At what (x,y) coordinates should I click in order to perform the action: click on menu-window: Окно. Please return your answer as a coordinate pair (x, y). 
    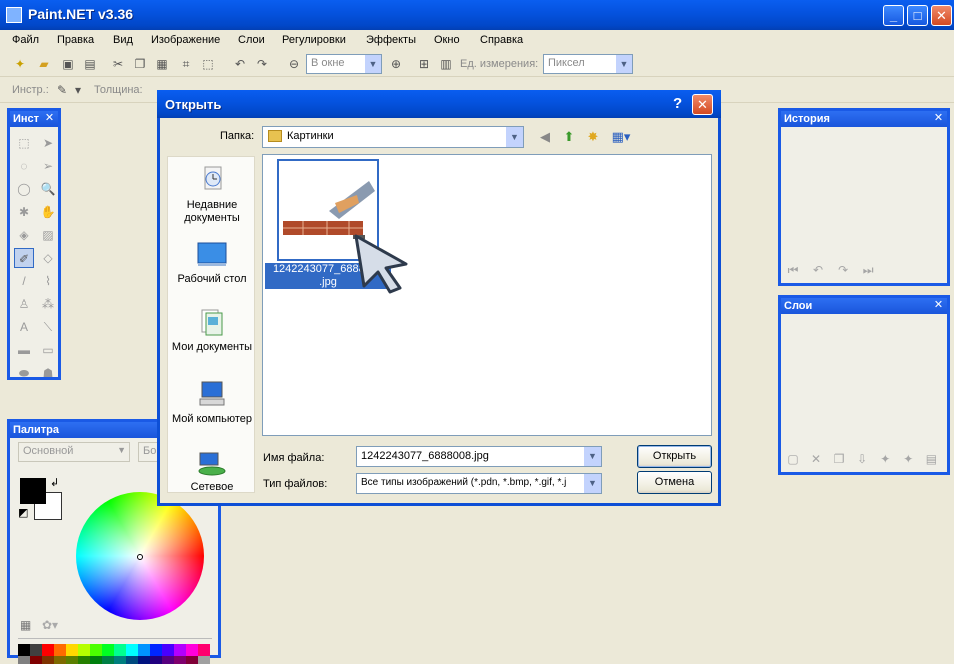
    Looking at the image, I should click on (447, 40).